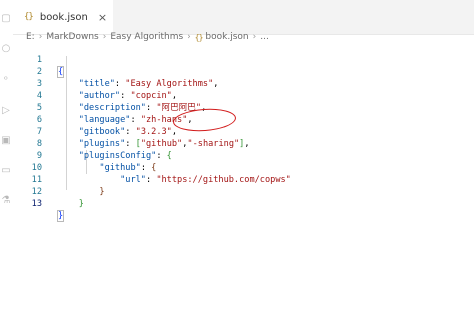 The height and width of the screenshot is (324, 474). I want to click on remote-icon: ▭, so click(6, 171).